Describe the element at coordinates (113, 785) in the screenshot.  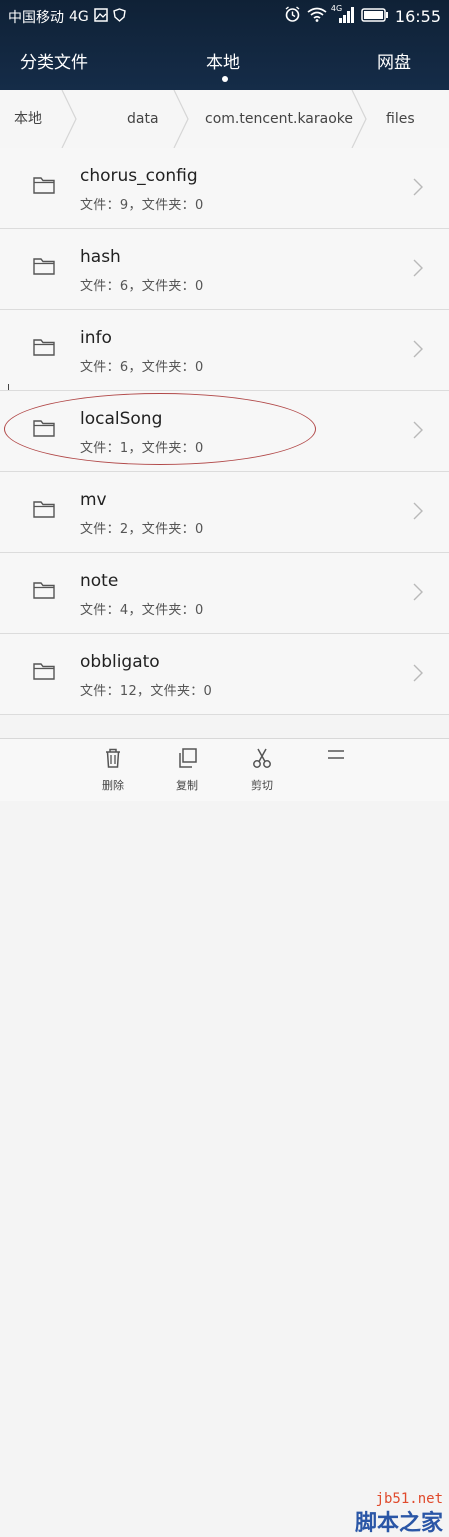
I see `delete-label: 删除` at that location.